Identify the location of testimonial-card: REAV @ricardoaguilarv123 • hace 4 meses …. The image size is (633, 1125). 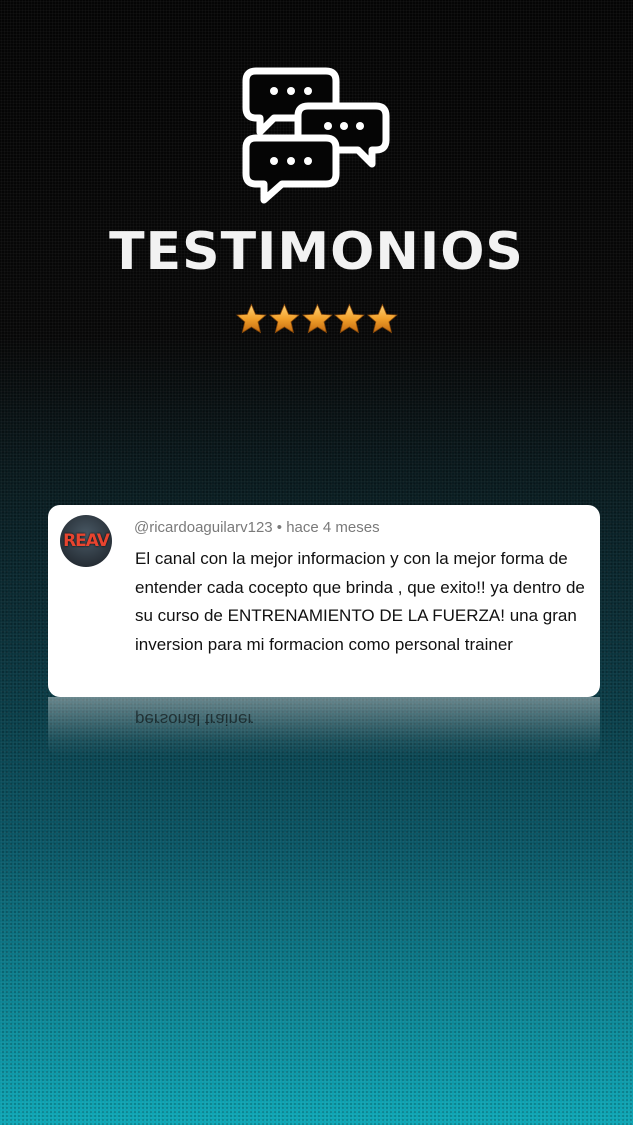
(324, 601).